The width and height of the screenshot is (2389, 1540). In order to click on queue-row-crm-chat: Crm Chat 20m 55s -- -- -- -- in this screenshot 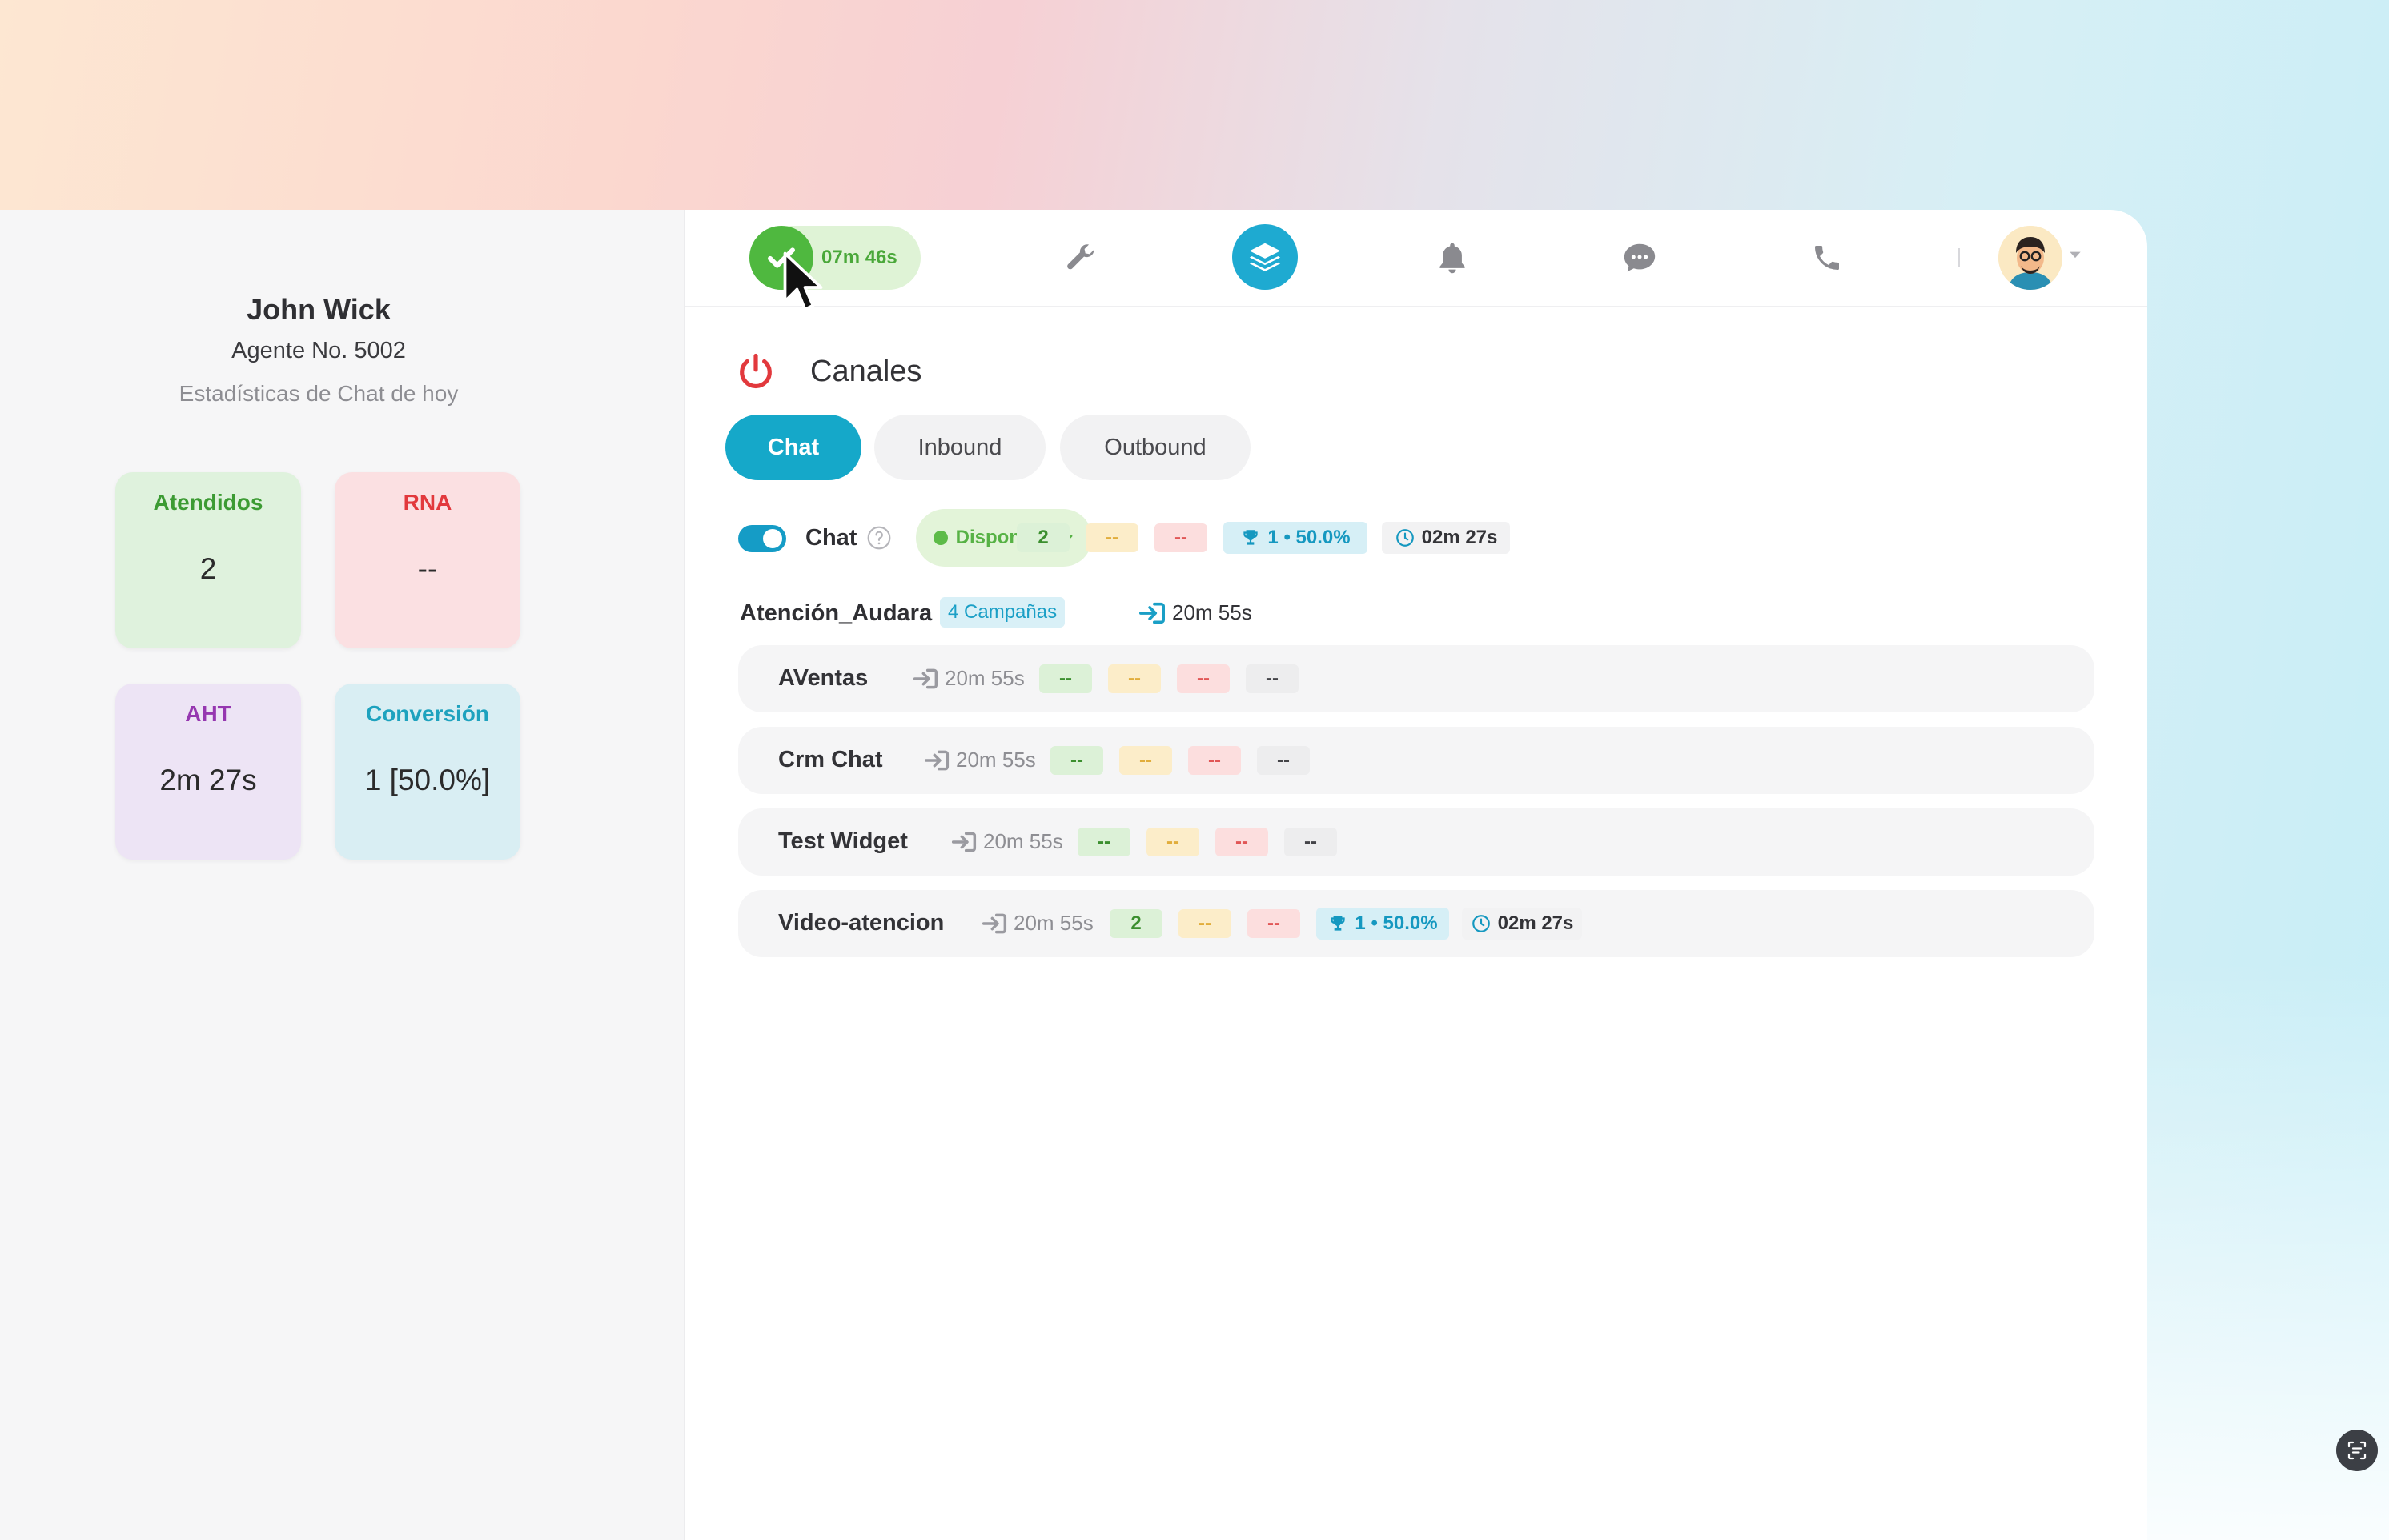, I will do `click(1416, 760)`.